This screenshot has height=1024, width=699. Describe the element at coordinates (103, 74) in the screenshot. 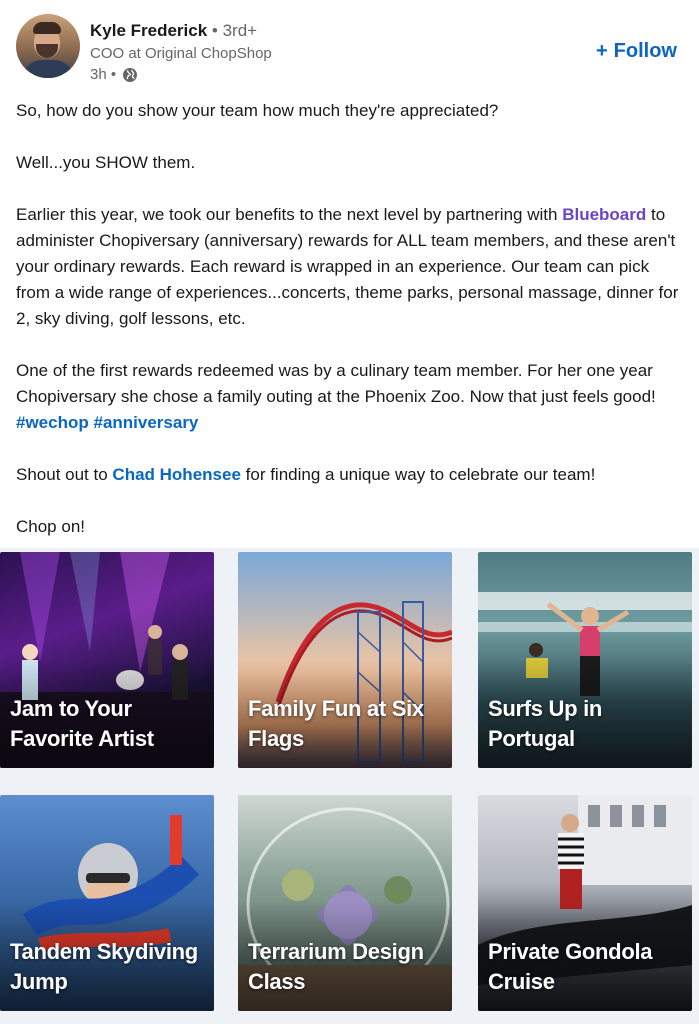

I see `post-time: 3h •` at that location.